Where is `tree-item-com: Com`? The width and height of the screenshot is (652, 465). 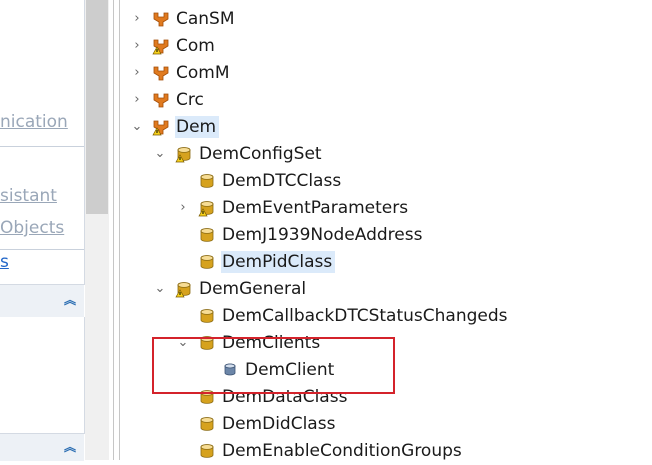 tree-item-com: Com is located at coordinates (185, 45).